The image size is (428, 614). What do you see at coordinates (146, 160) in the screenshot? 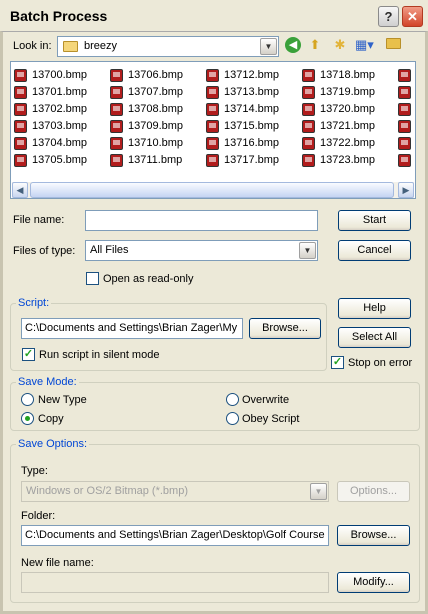
I see `list-item: 13711.bmp` at bounding box center [146, 160].